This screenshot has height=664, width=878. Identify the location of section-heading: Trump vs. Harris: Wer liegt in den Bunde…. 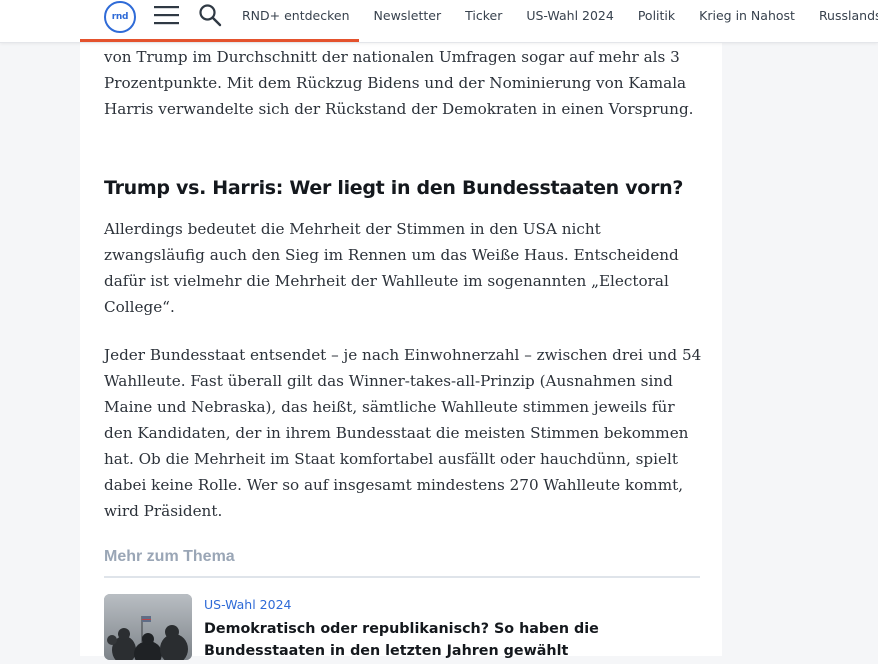
(394, 188).